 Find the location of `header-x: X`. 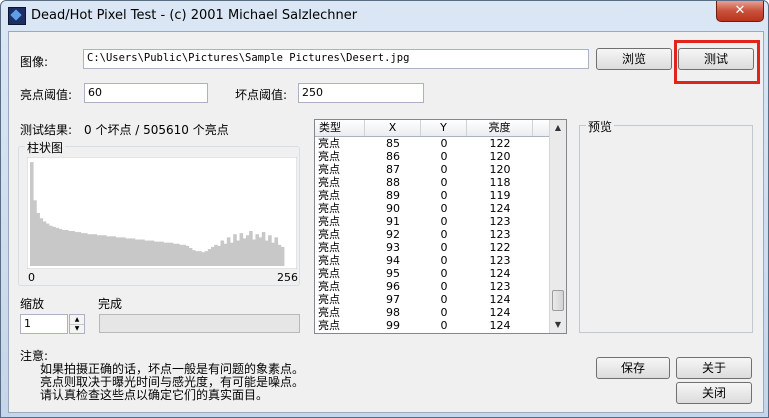

header-x: X is located at coordinates (393, 128).